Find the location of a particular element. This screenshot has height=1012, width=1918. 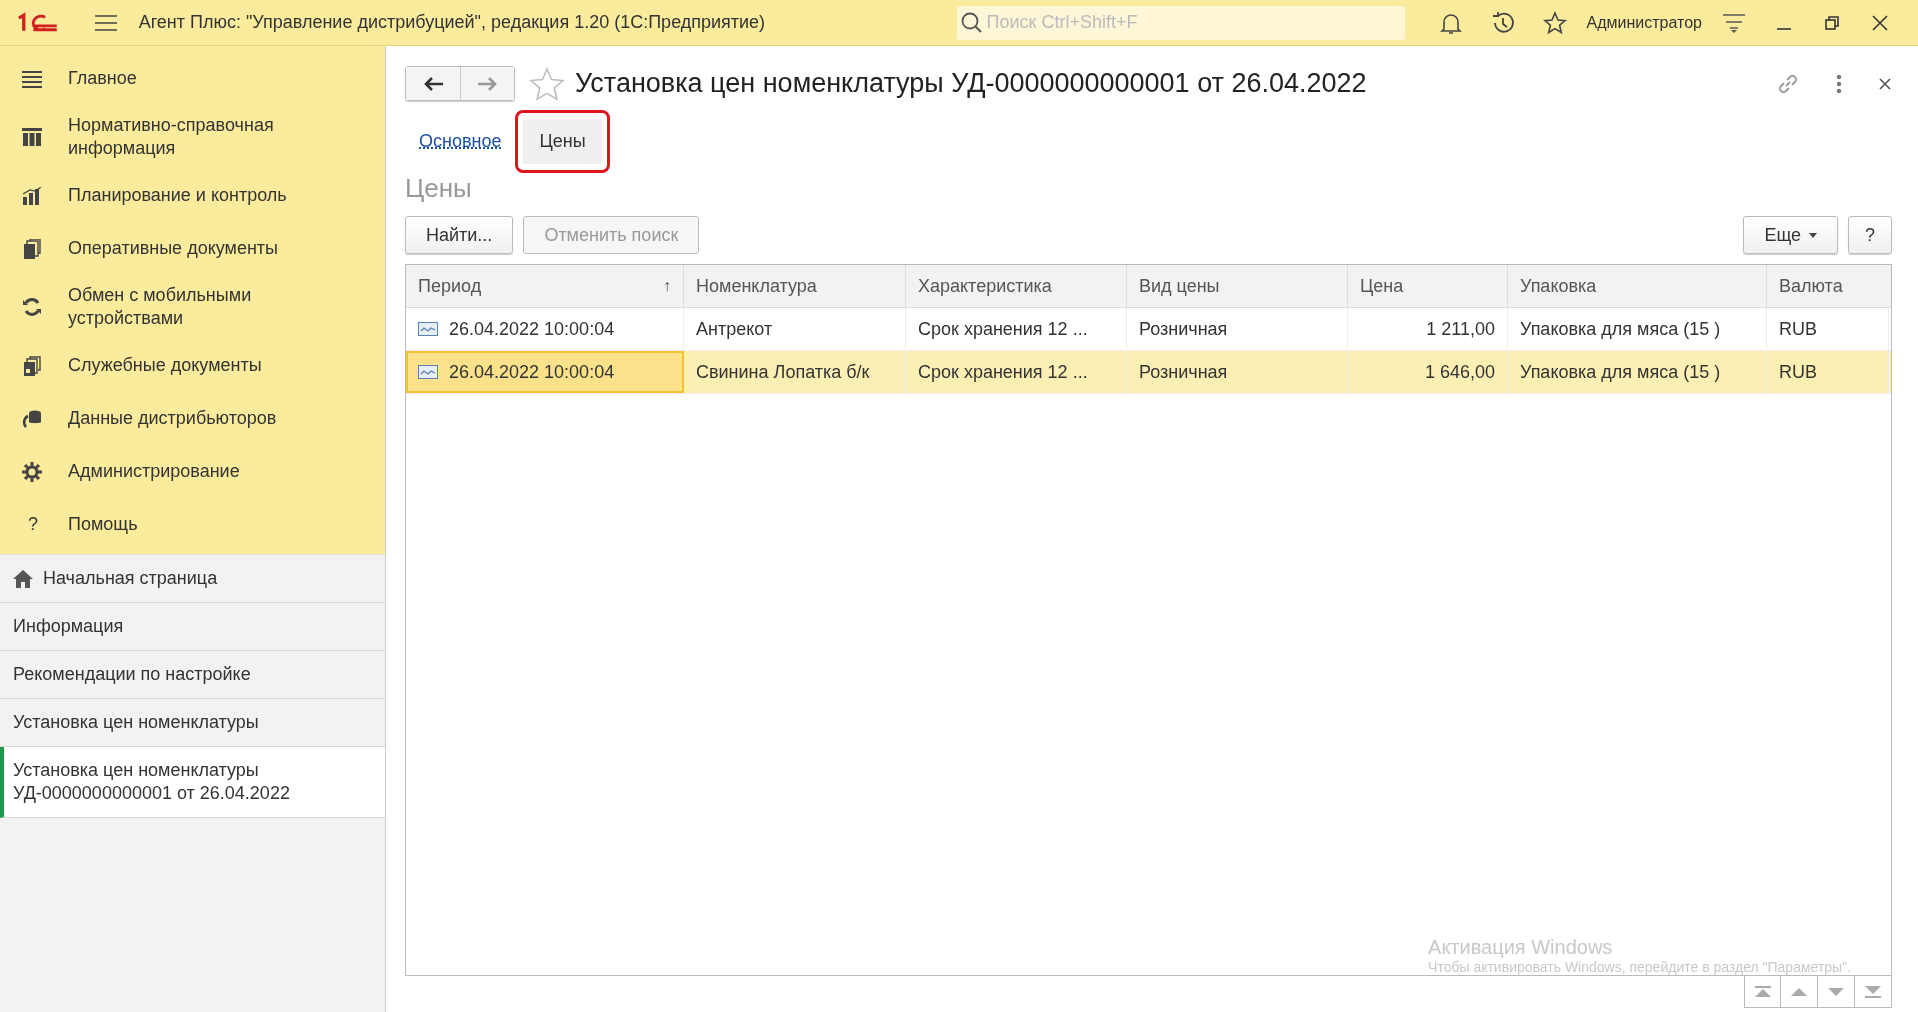

column-header: Период ↑ is located at coordinates (545, 286).